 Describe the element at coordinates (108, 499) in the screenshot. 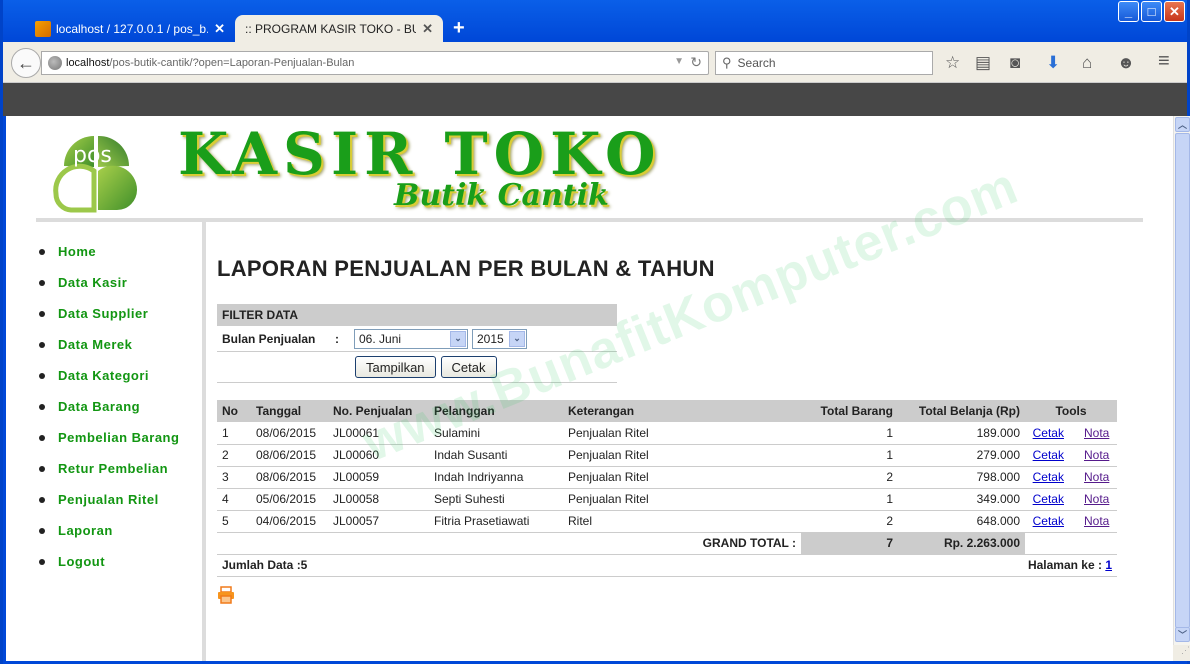

I see `sidebar-link: Penjualan Ritel` at that location.